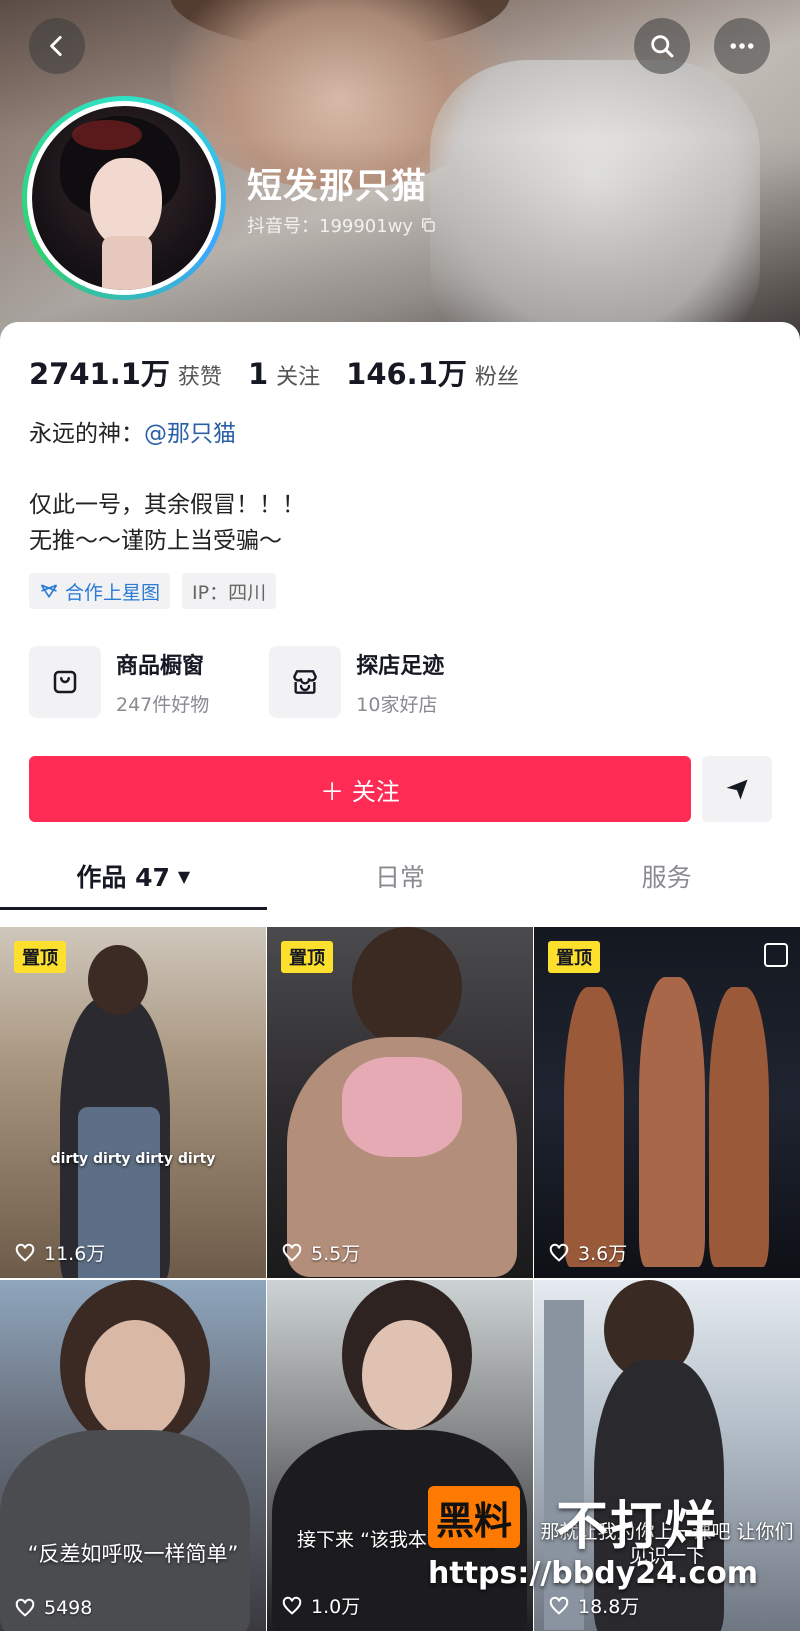 This screenshot has height=1633, width=800. What do you see at coordinates (119, 682) in the screenshot?
I see `shop-window-entry: 商品橱窗 247件好物` at bounding box center [119, 682].